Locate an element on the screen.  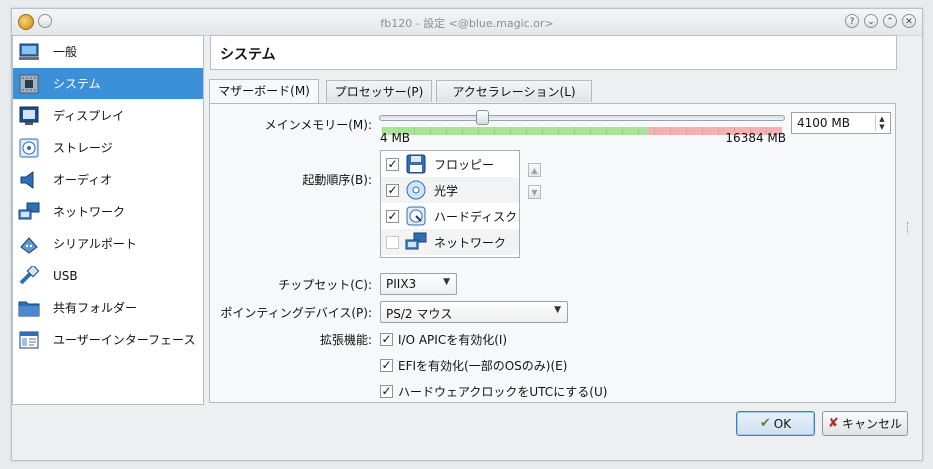
checkbox is located at coordinates (392, 242).